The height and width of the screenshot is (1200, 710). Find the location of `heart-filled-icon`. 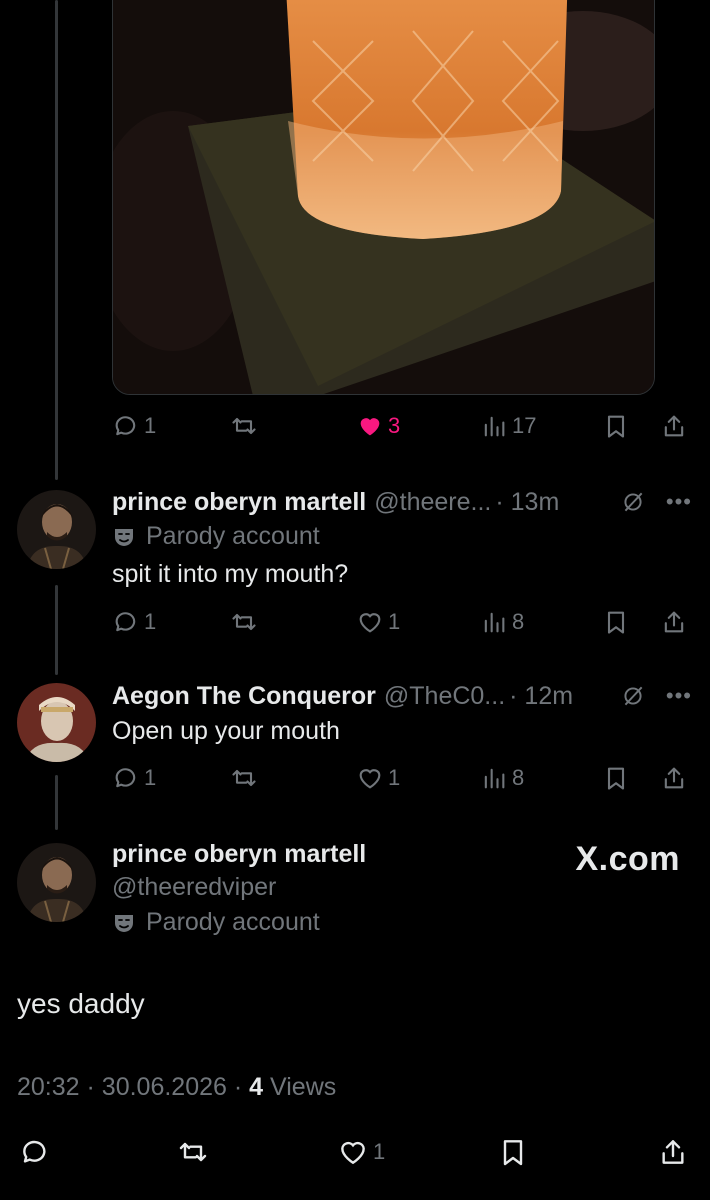

heart-filled-icon is located at coordinates (370, 427).